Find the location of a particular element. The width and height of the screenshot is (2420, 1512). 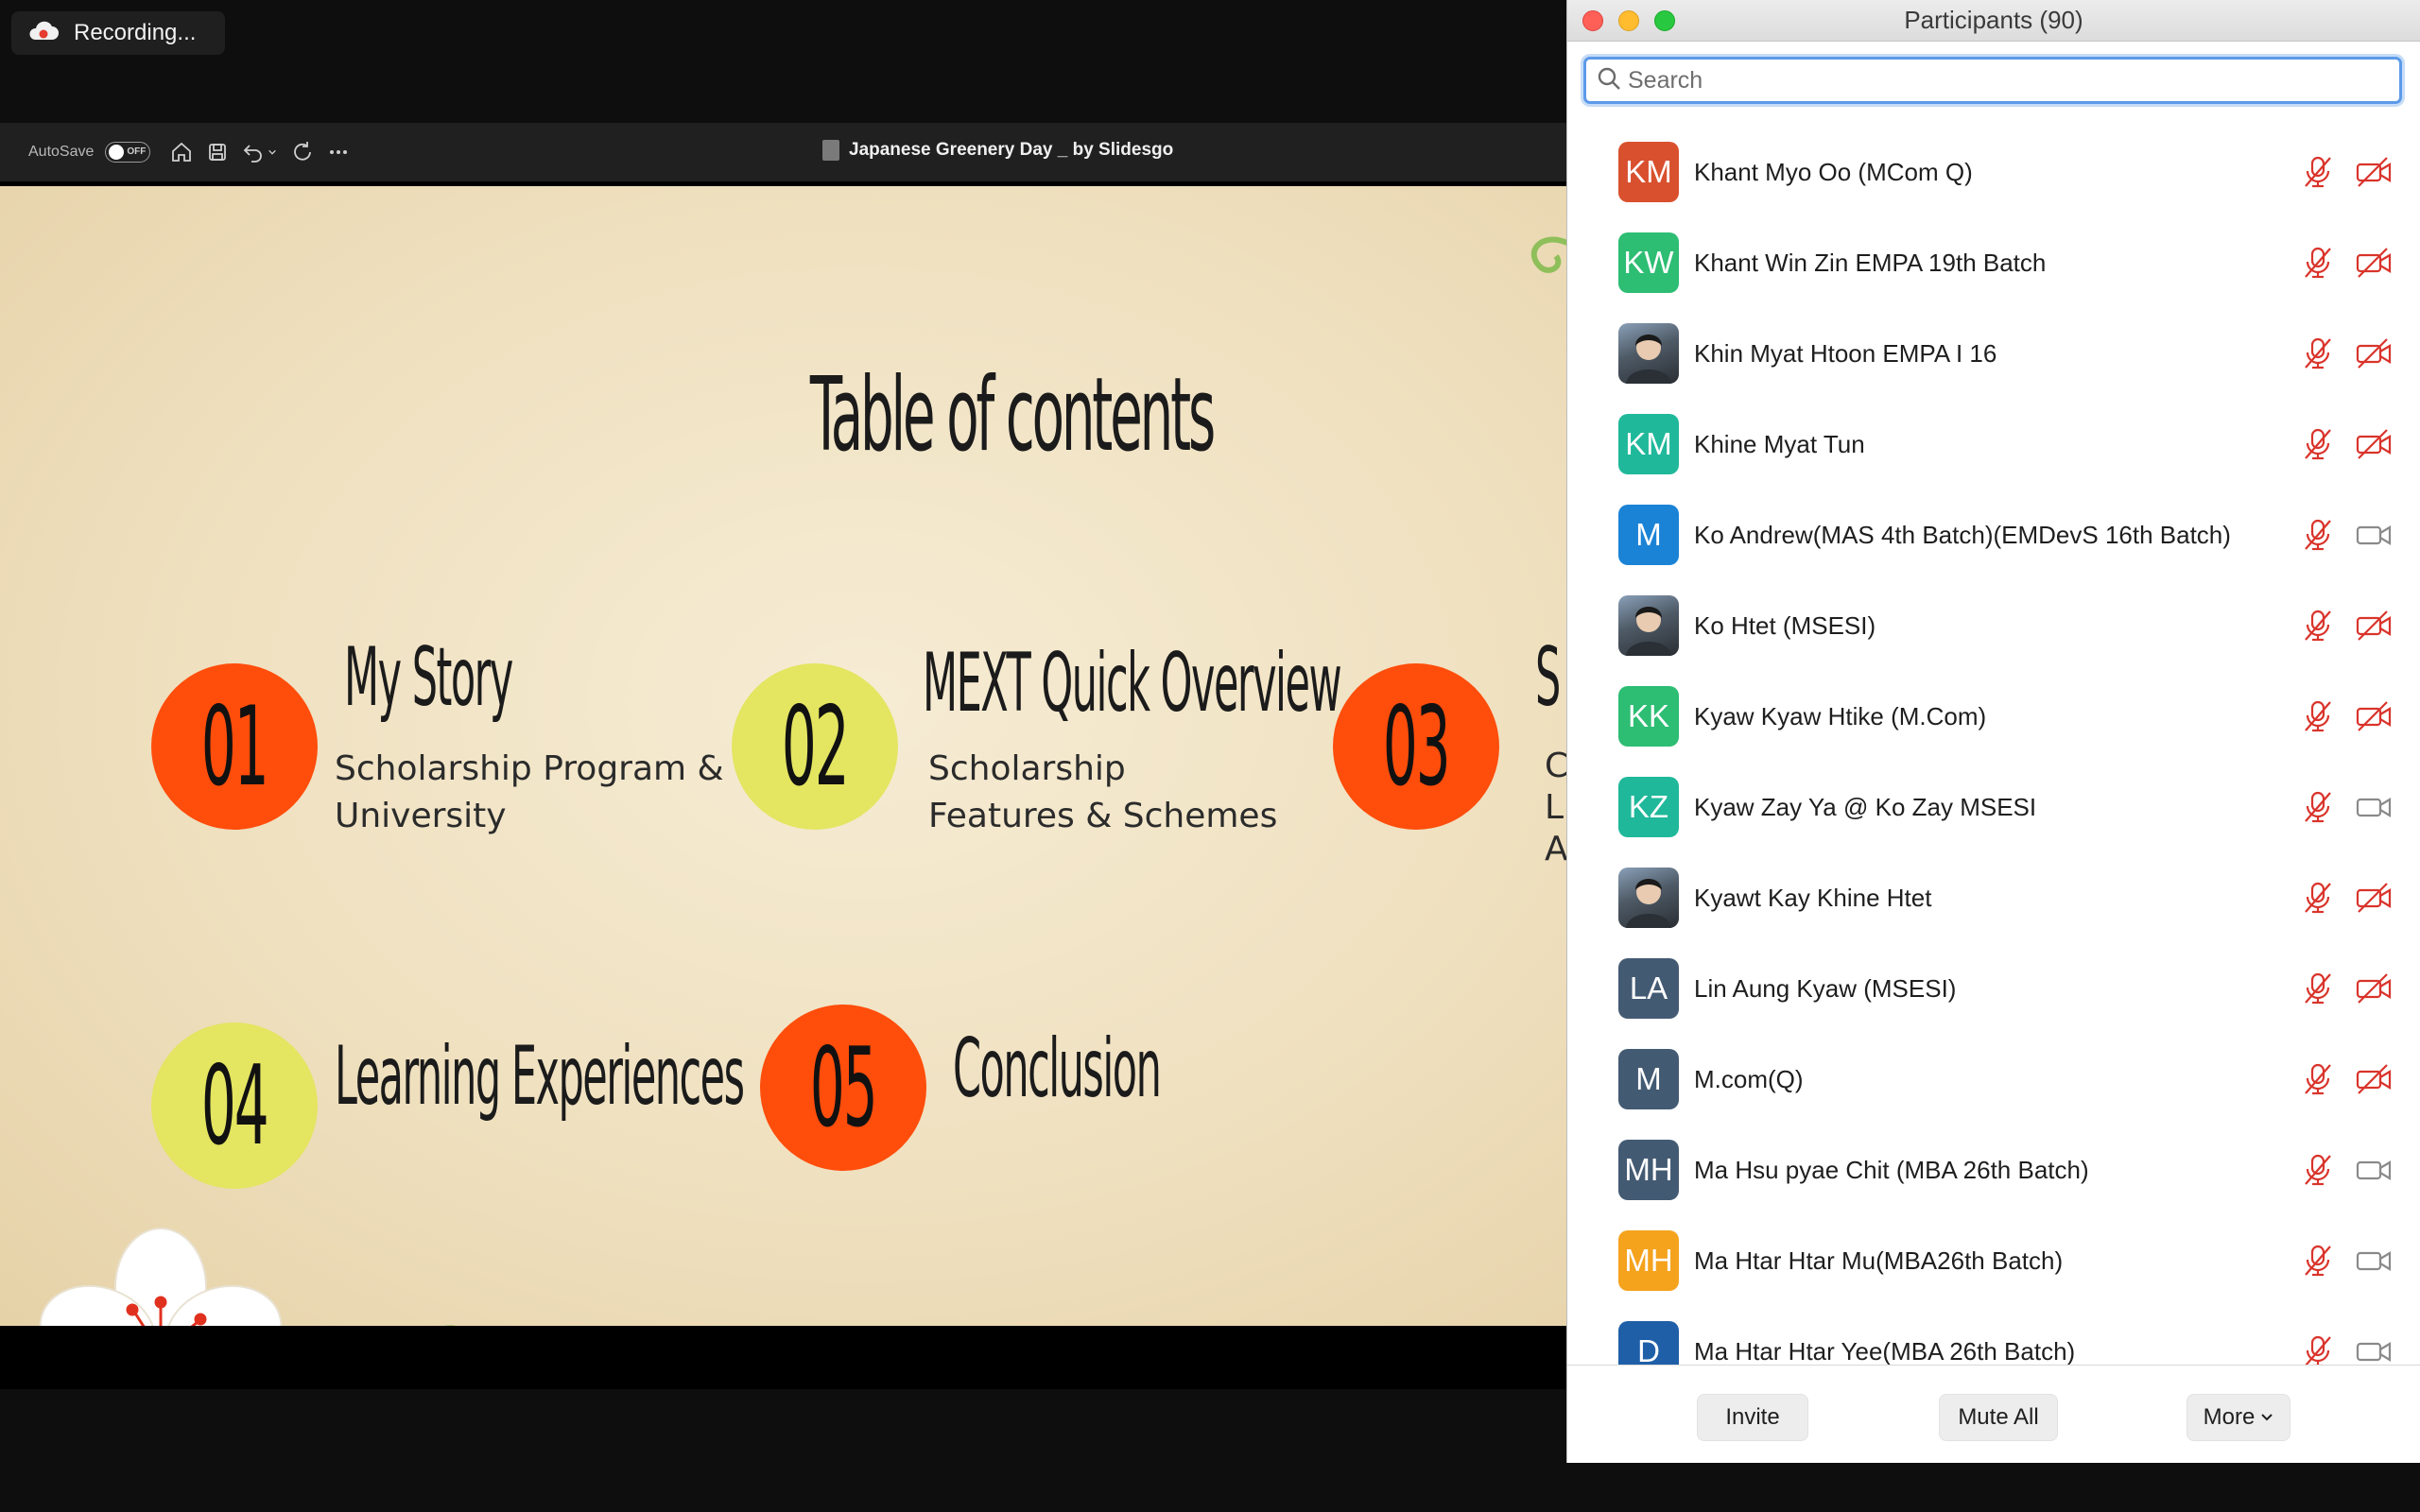

panel-title: Participants (90) is located at coordinates (1993, 20).